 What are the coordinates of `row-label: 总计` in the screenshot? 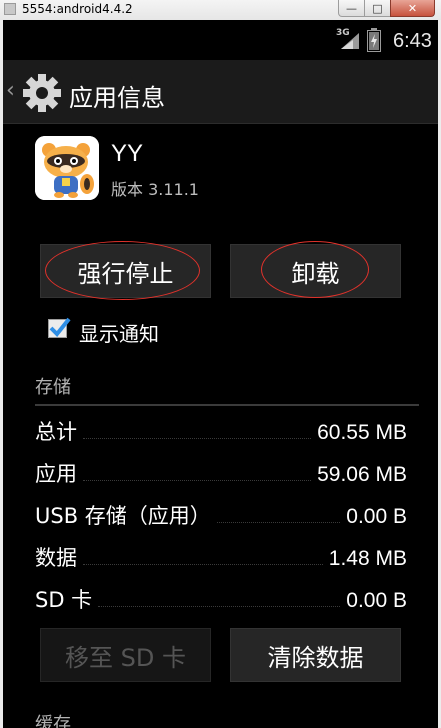 It's located at (56, 432).